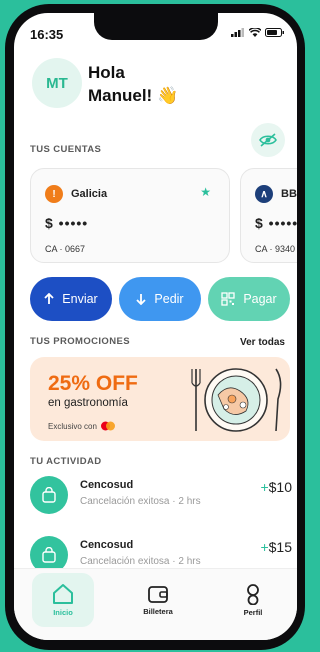  What do you see at coordinates (205, 192) in the screenshot?
I see `favorite-star-icon: ★` at bounding box center [205, 192].